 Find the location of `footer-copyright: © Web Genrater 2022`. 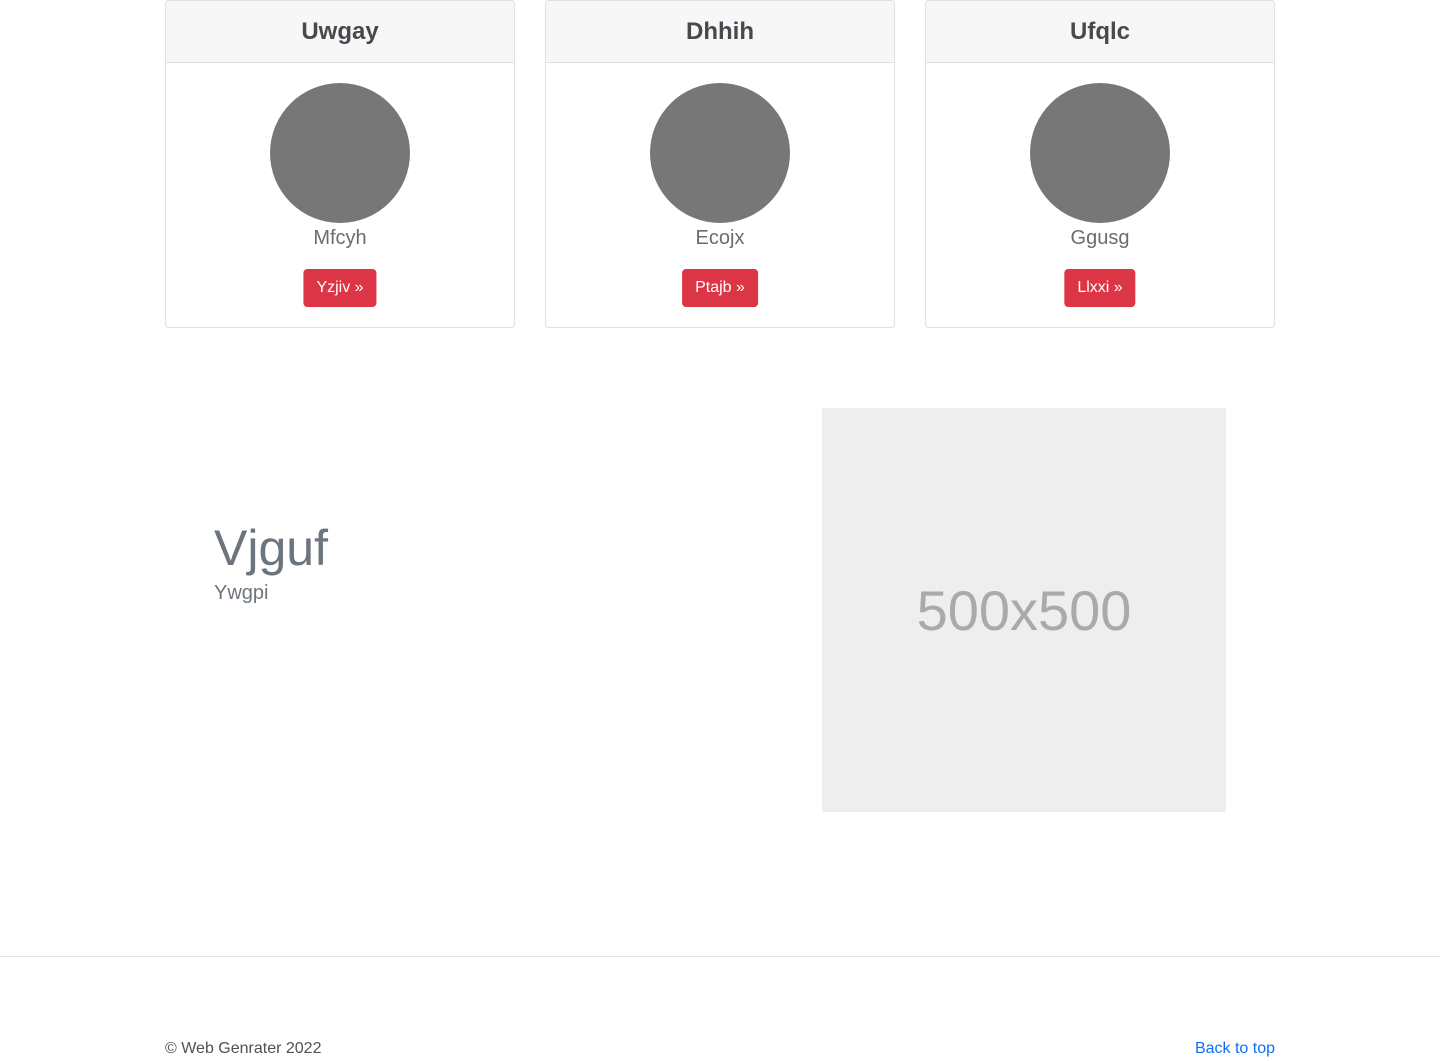

footer-copyright: © Web Genrater 2022 is located at coordinates (243, 1048).